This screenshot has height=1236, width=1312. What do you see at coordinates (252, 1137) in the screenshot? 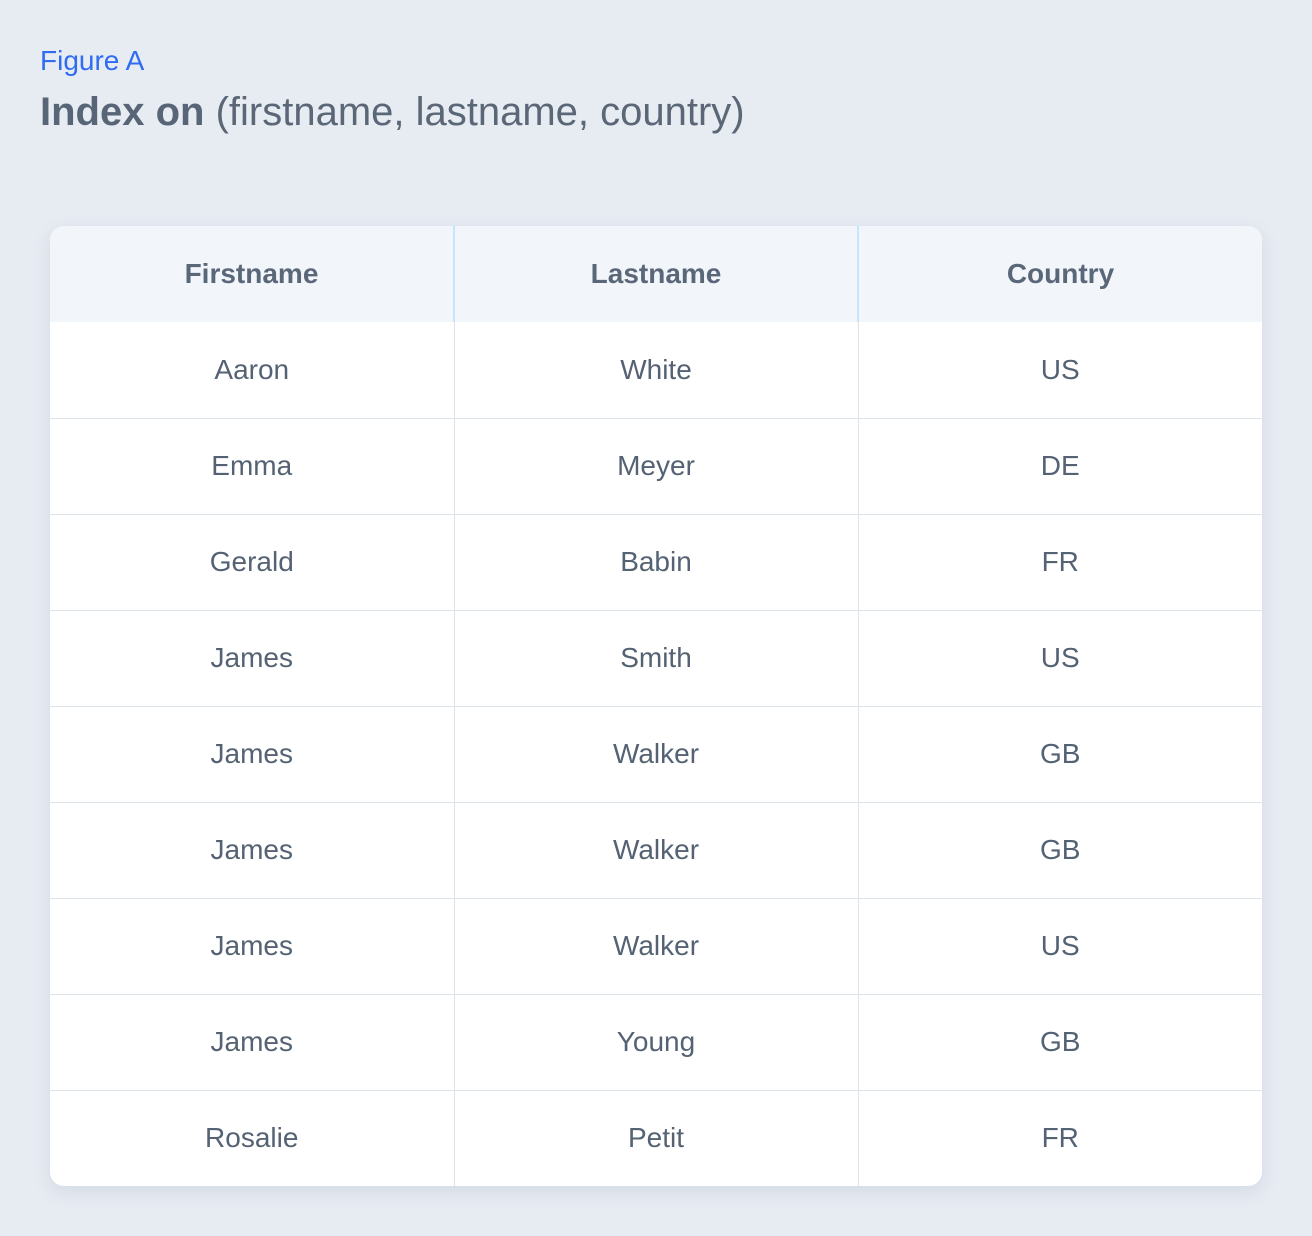
I see `cell-firstname: Rosalie` at bounding box center [252, 1137].